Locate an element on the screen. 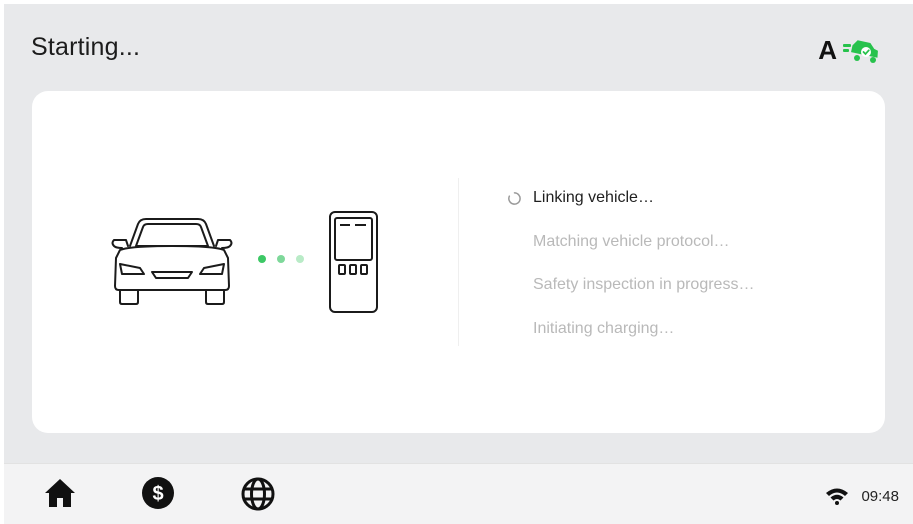 The image size is (913, 524). charging-car-check-icon is located at coordinates (860, 51).